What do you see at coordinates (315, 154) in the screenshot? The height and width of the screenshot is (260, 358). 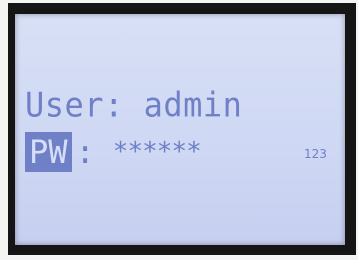 I see `input-mode-indicator: 123` at bounding box center [315, 154].